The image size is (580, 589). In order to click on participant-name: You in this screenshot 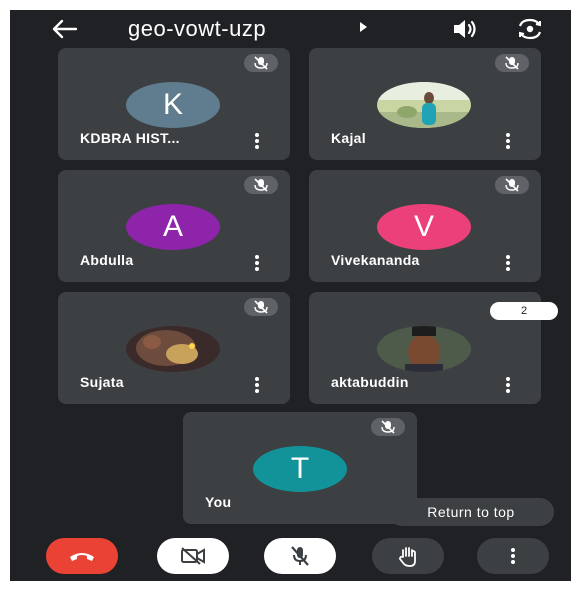, I will do `click(218, 502)`.